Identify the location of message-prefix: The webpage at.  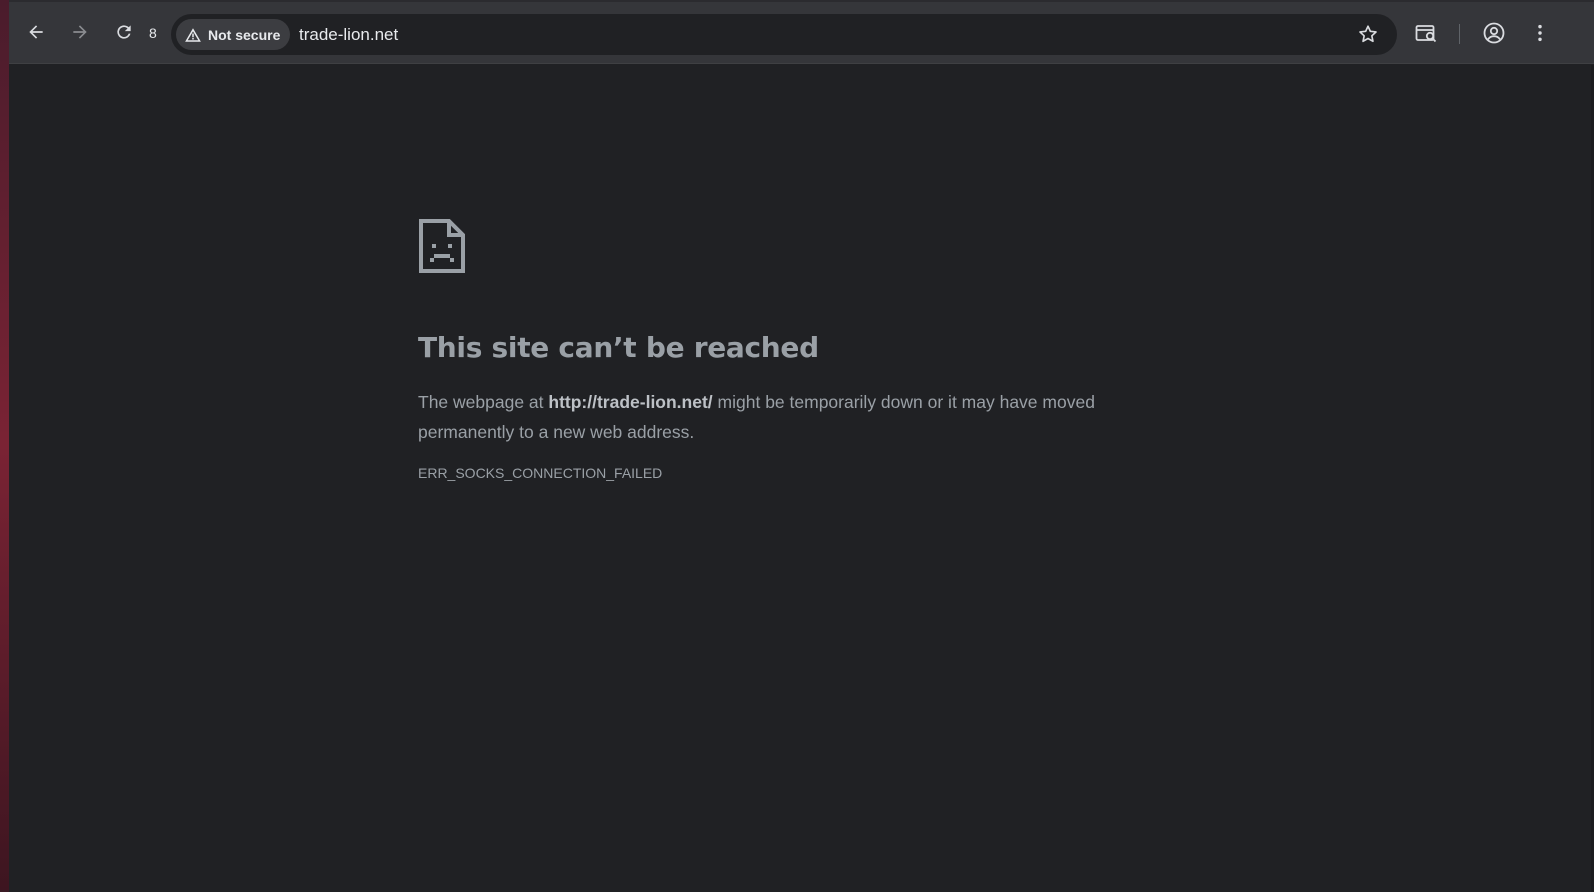
(483, 402).